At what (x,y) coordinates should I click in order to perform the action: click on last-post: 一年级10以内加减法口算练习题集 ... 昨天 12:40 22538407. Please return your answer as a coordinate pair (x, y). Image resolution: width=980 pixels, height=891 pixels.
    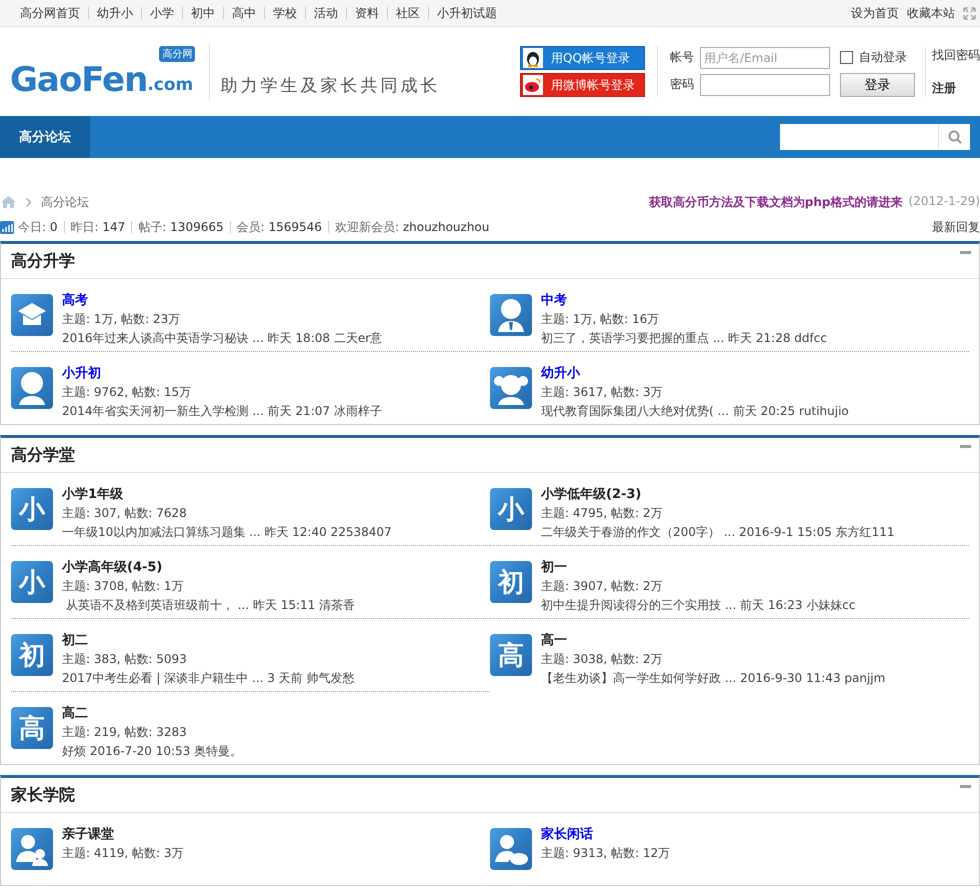
    Looking at the image, I should click on (227, 532).